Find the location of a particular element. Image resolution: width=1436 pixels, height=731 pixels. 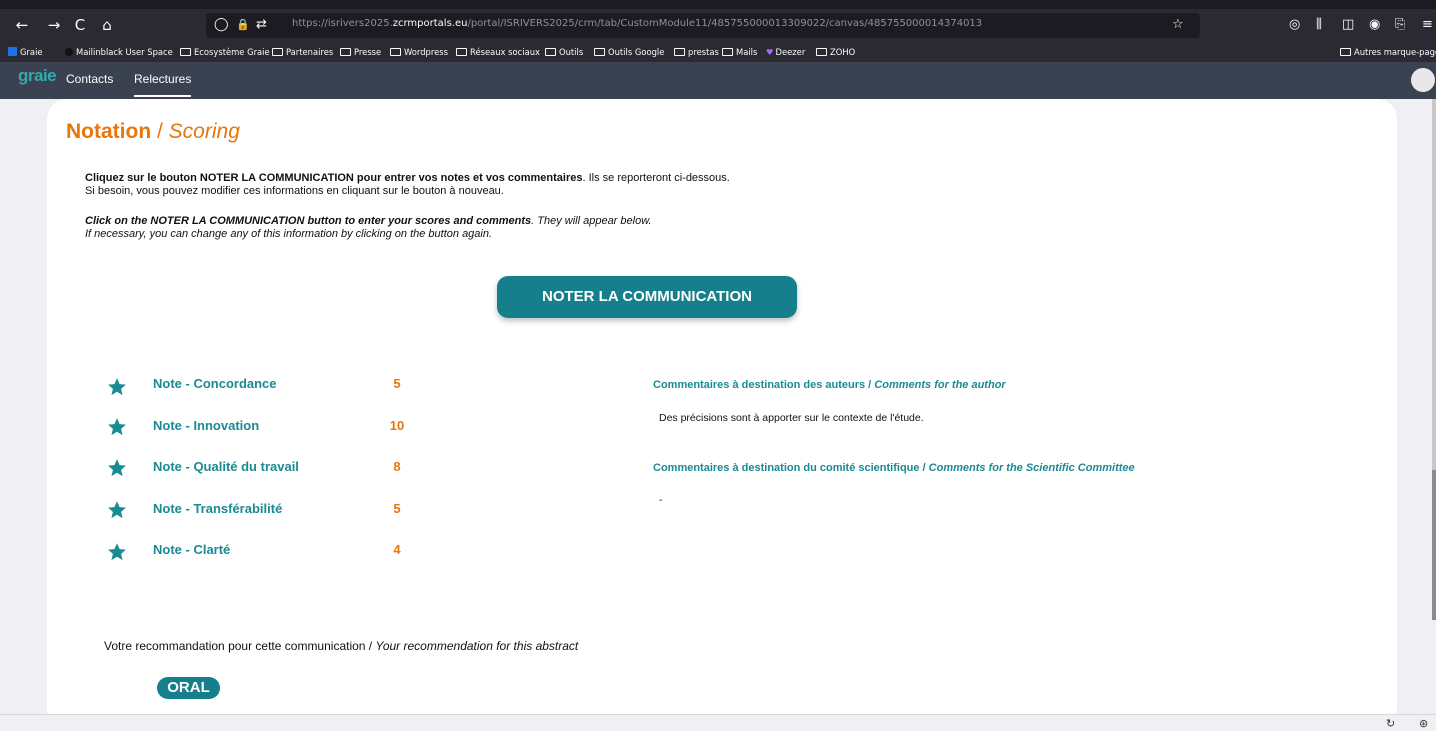

nav-contacts: Contacts is located at coordinates (89, 79).